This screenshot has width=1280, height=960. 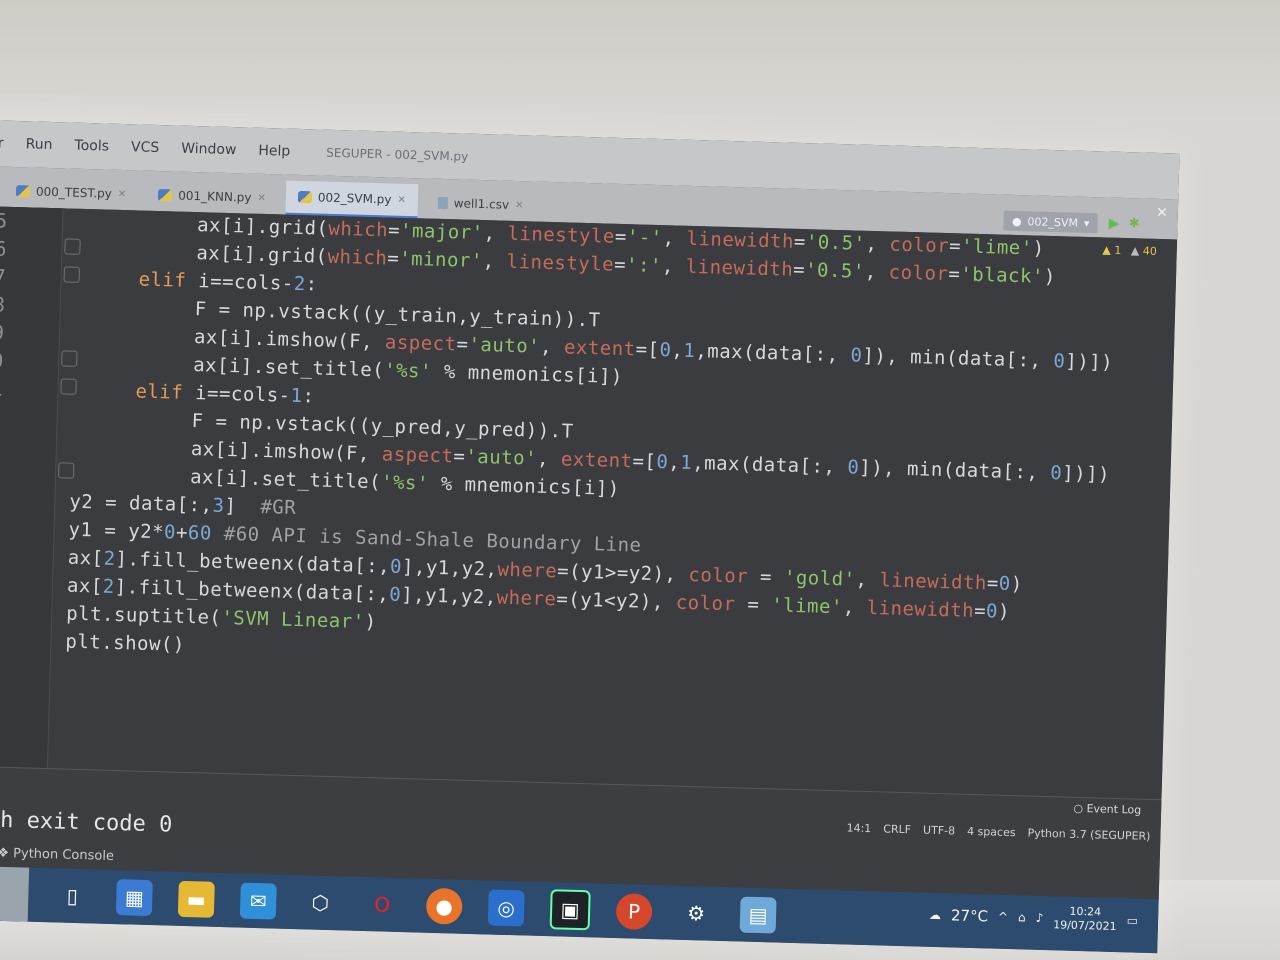 I want to click on event-log-button: ○ Event Log, so click(x=1107, y=809).